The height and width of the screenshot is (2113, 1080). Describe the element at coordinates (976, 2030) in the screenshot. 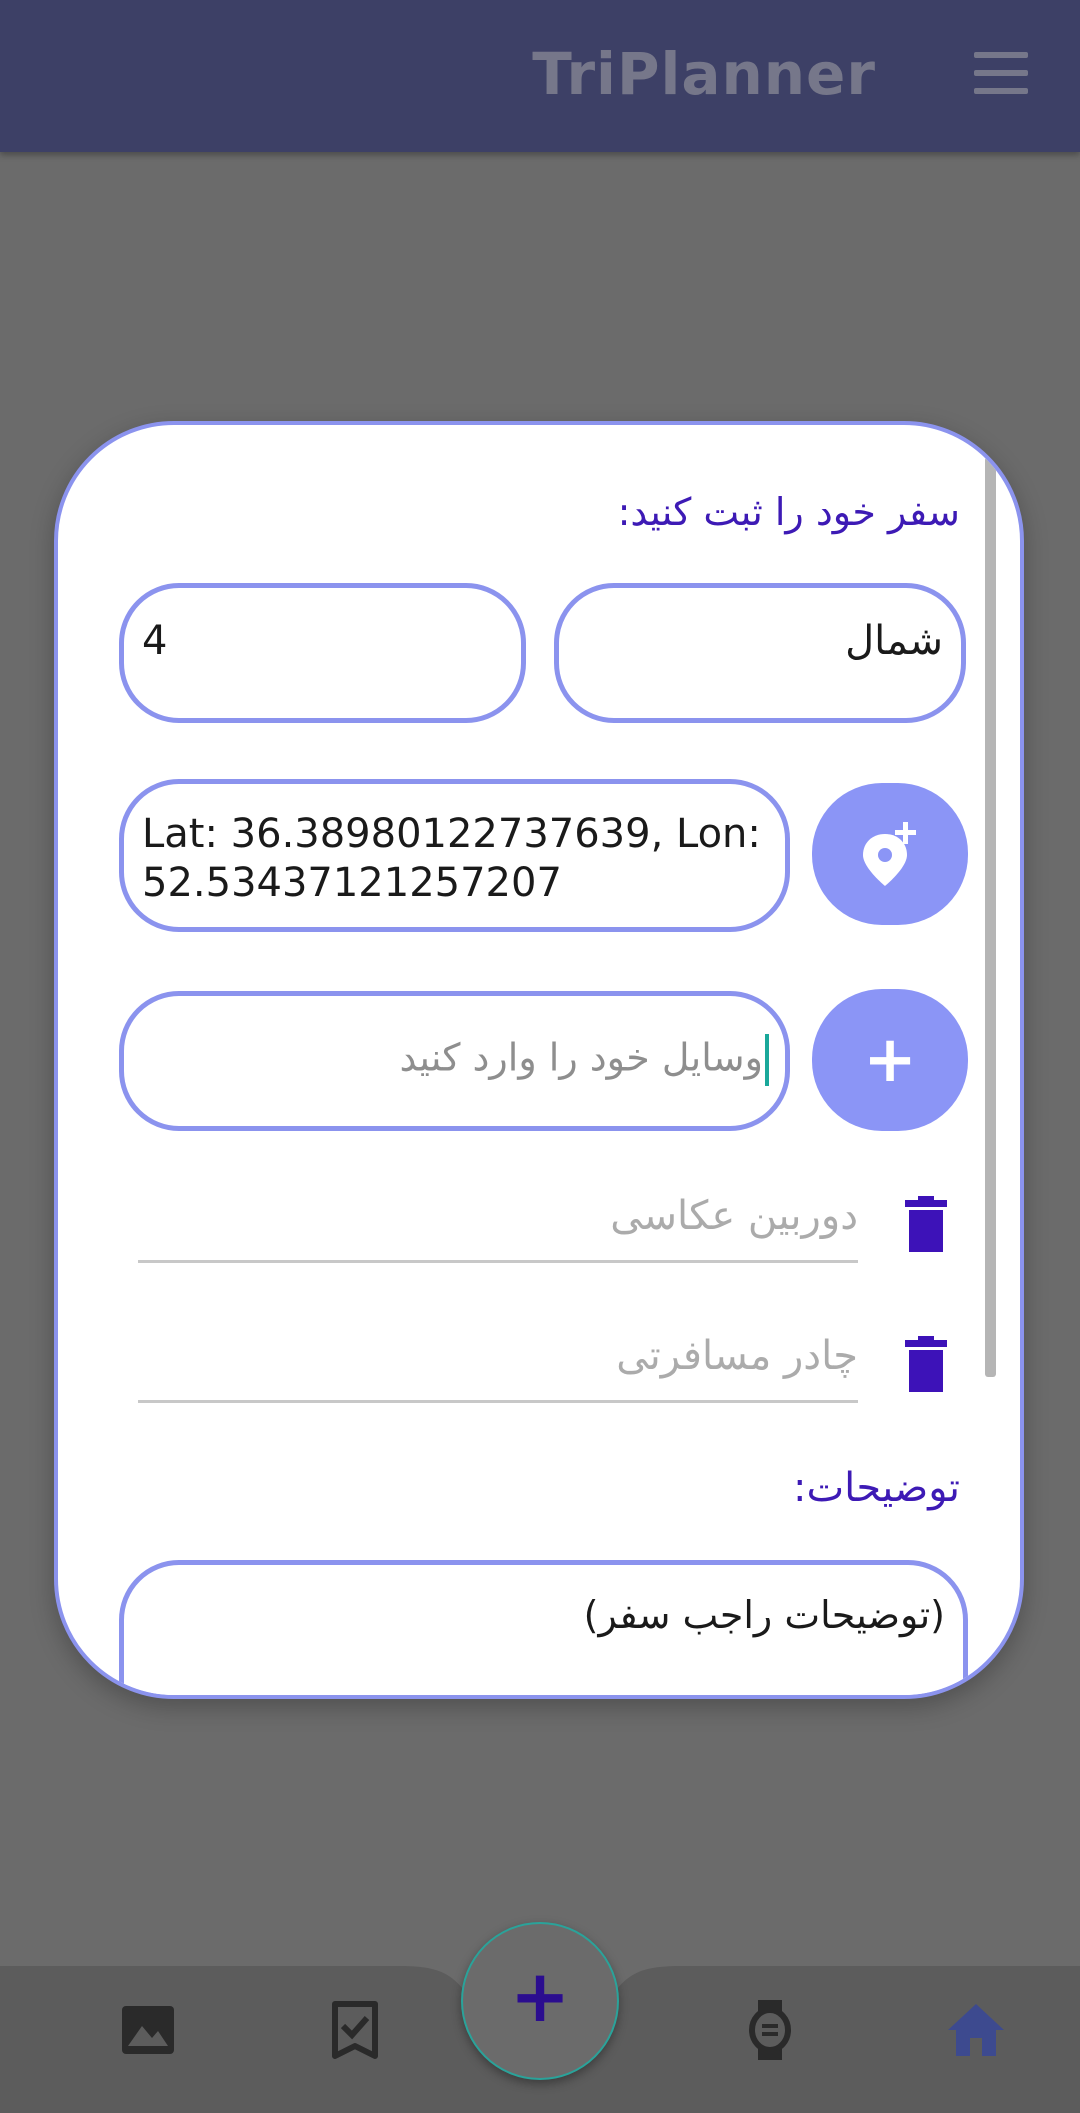

I see `home-icon` at that location.